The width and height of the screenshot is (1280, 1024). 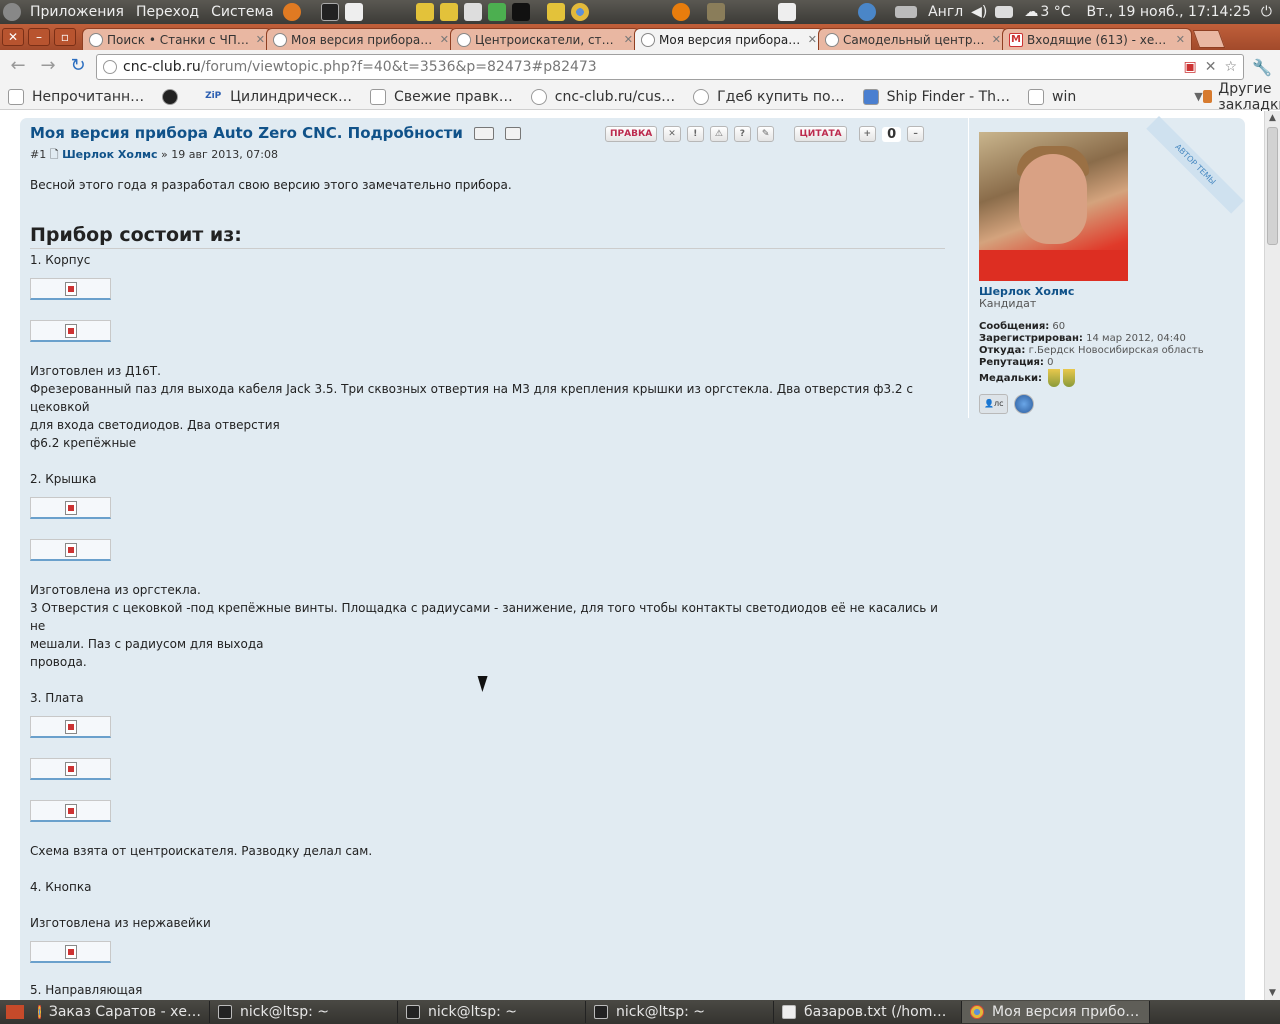 I want to click on scrollbar-thumb, so click(x=1272, y=186).